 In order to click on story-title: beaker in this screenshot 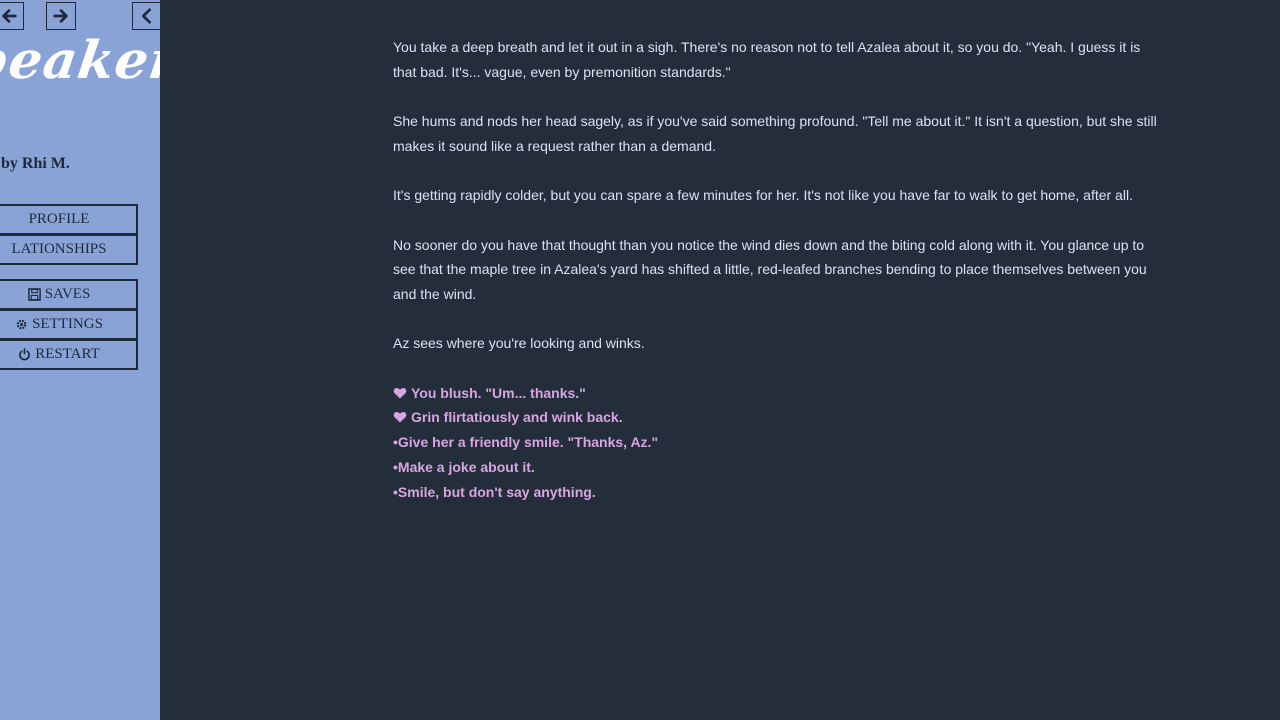, I will do `click(80, 60)`.